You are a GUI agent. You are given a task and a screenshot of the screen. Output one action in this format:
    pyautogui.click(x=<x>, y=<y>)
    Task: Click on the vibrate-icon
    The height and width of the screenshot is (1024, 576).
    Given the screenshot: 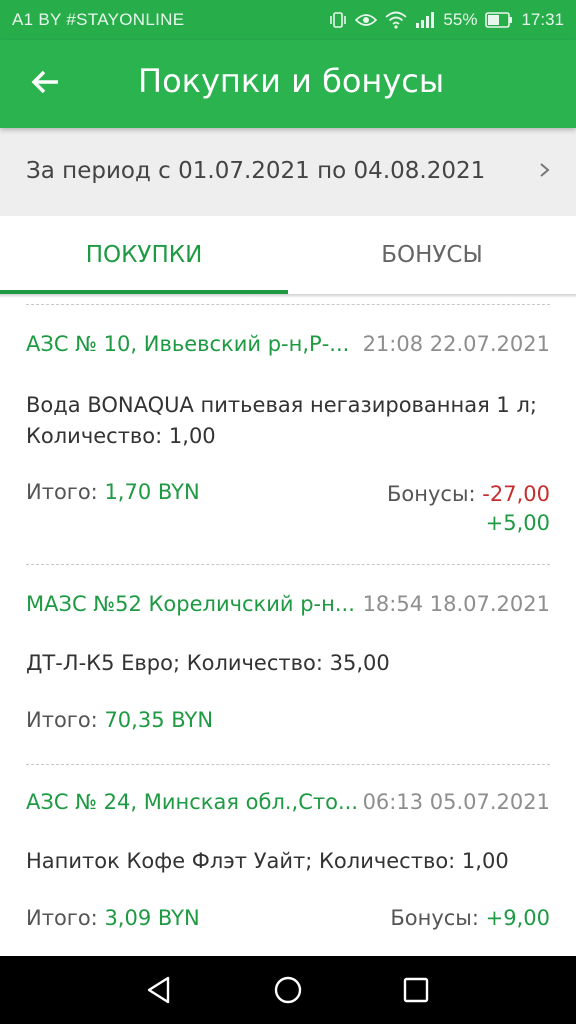 What is the action you would take?
    pyautogui.click(x=338, y=20)
    